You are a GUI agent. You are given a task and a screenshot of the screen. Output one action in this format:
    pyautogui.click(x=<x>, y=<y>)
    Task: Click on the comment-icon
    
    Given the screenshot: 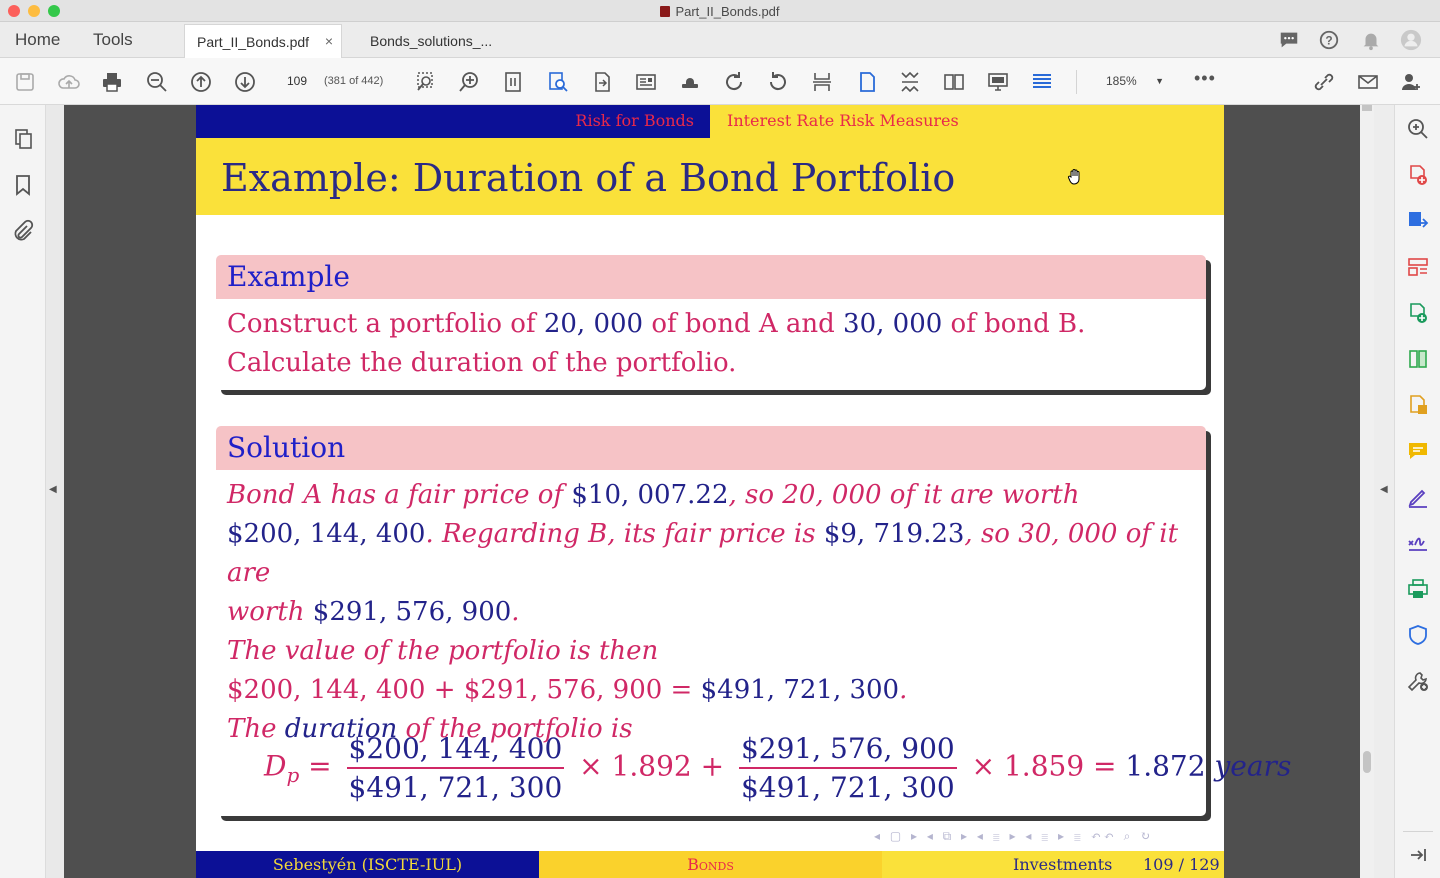 What is the action you would take?
    pyautogui.click(x=1289, y=40)
    